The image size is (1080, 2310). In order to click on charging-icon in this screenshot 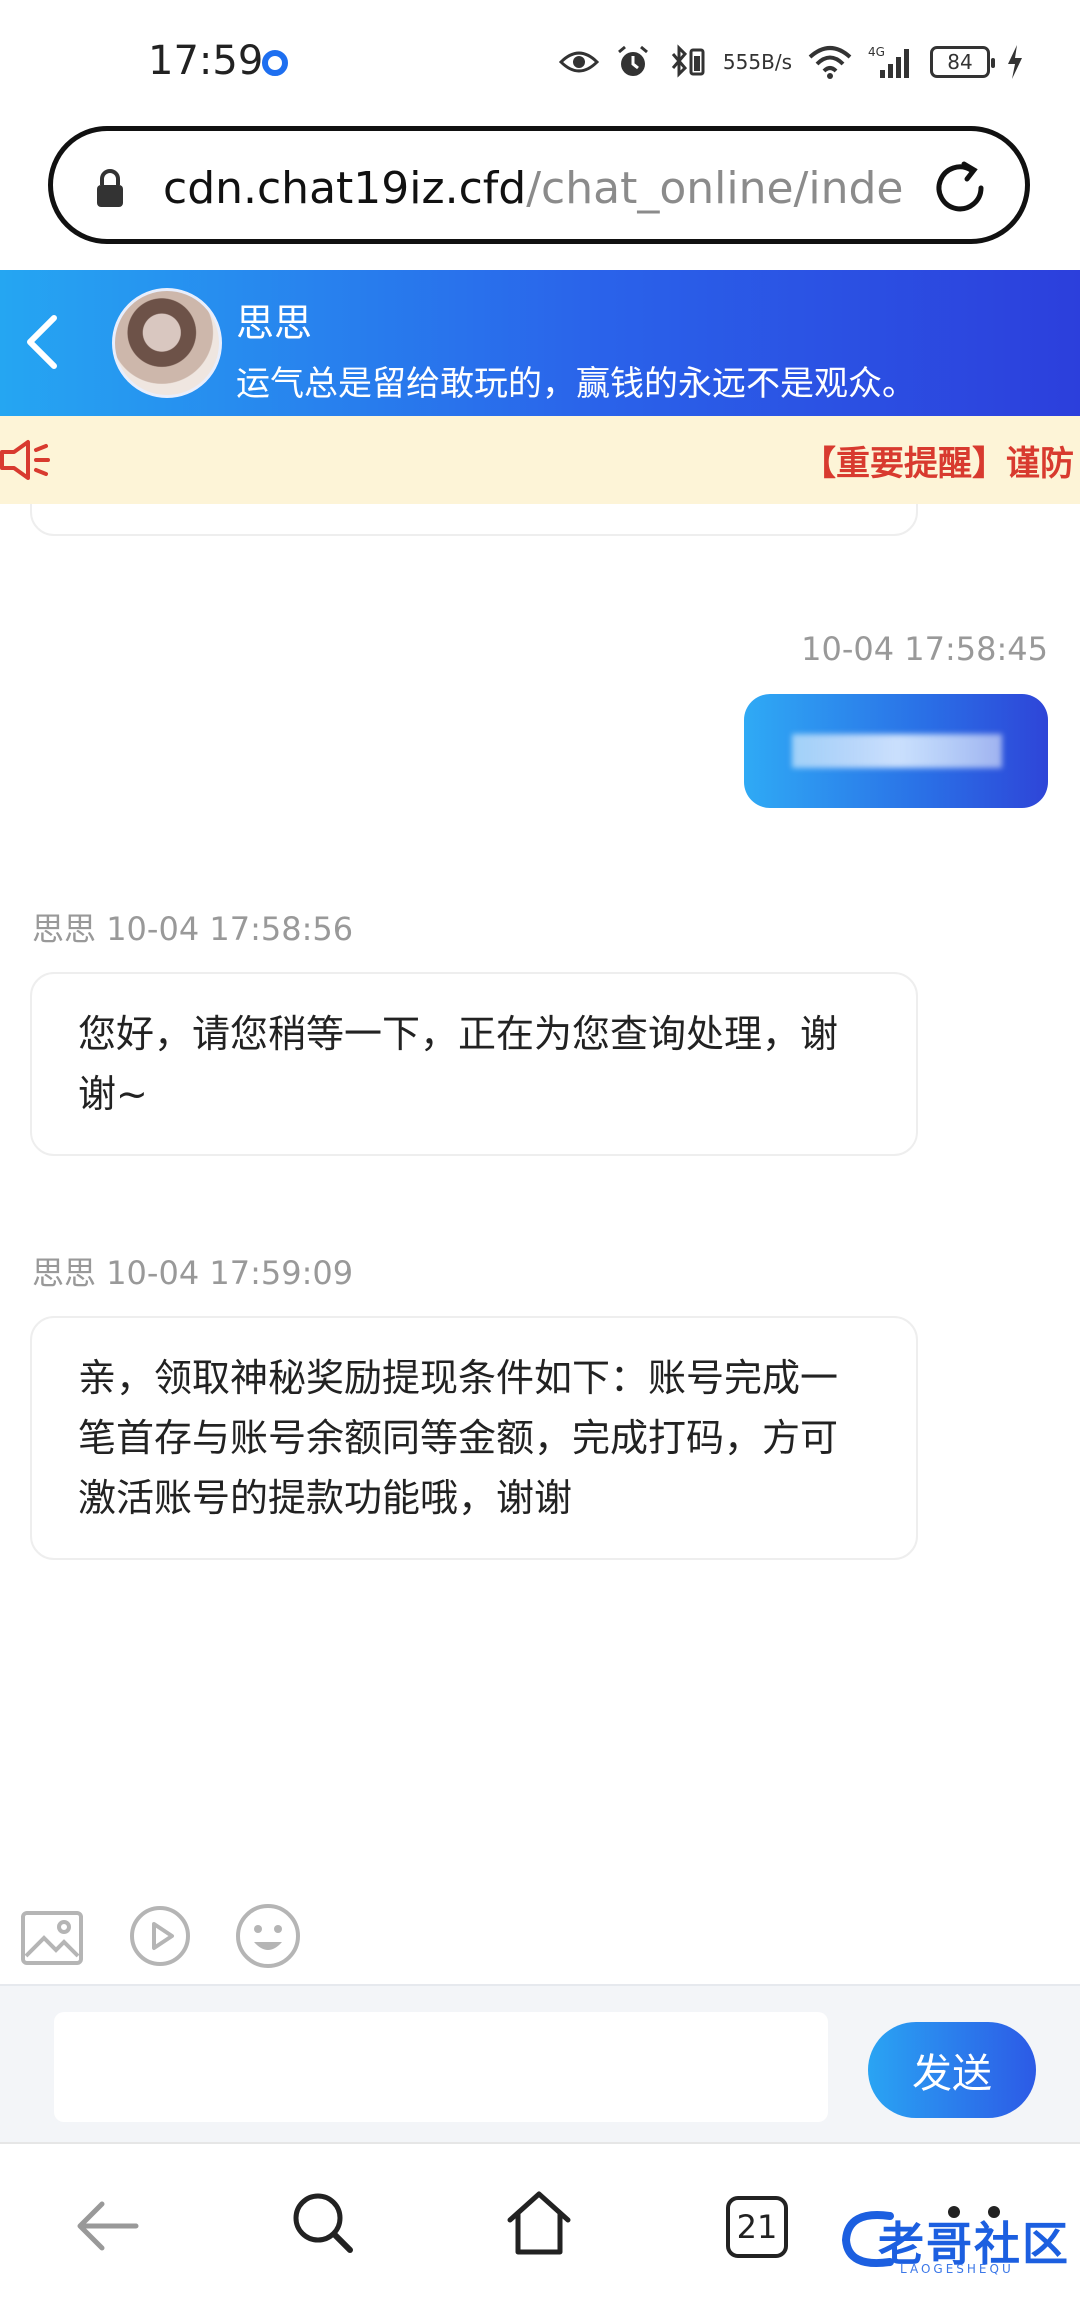, I will do `click(1015, 62)`.